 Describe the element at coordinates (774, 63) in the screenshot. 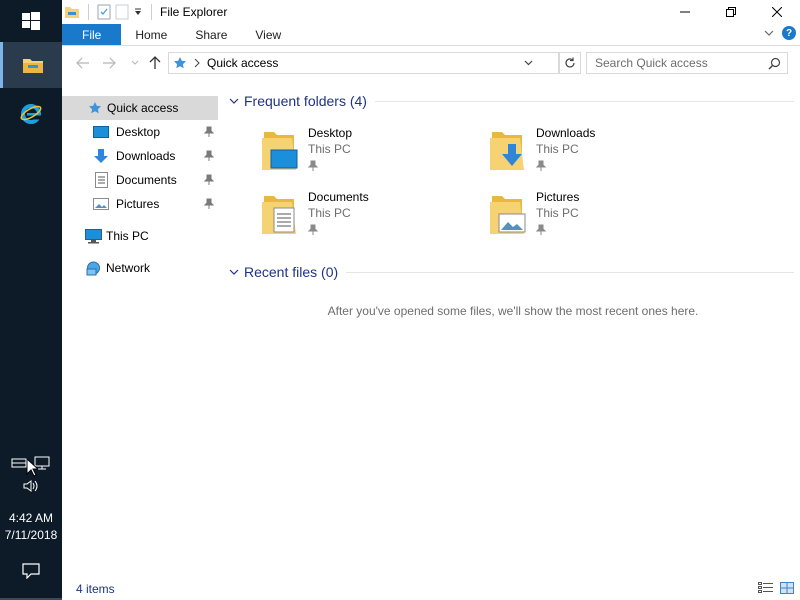

I see `search-icon` at that location.